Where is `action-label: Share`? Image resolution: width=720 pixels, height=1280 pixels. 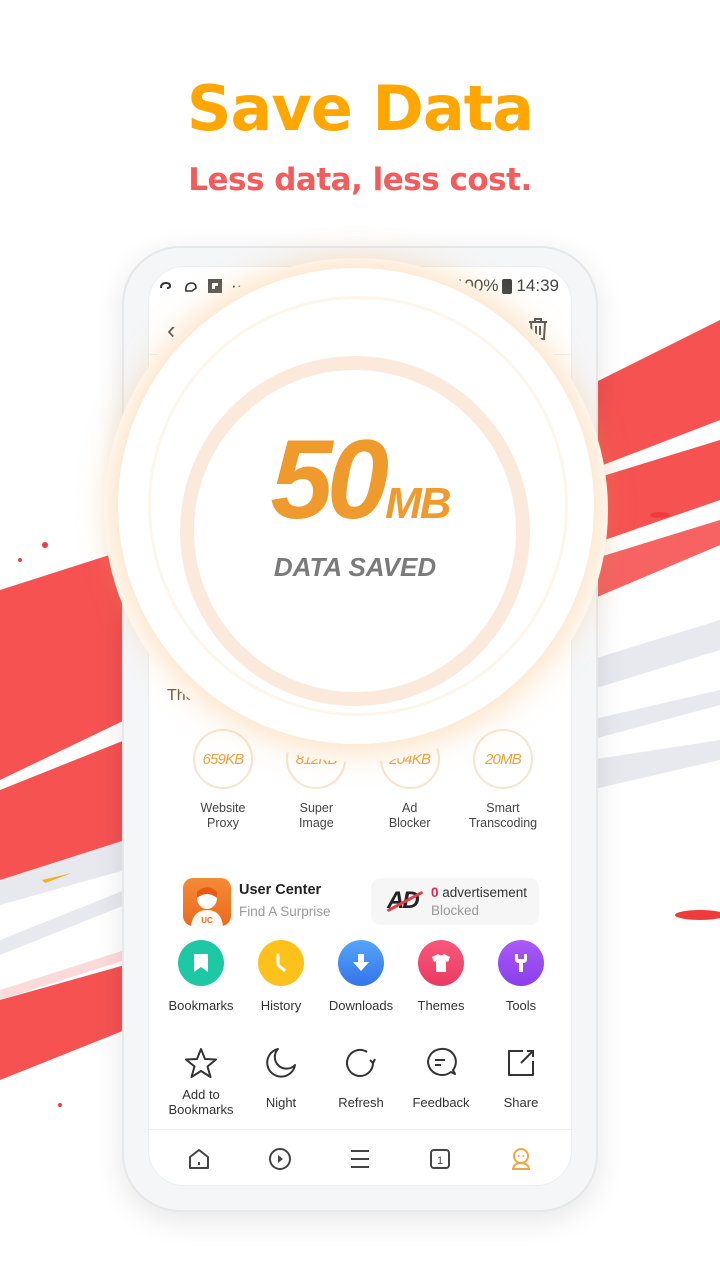 action-label: Share is located at coordinates (521, 1102).